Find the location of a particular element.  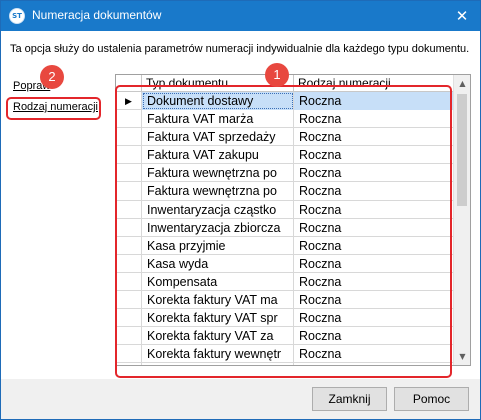

scroll-down-arrow-icon: ▼ is located at coordinates (462, 356).